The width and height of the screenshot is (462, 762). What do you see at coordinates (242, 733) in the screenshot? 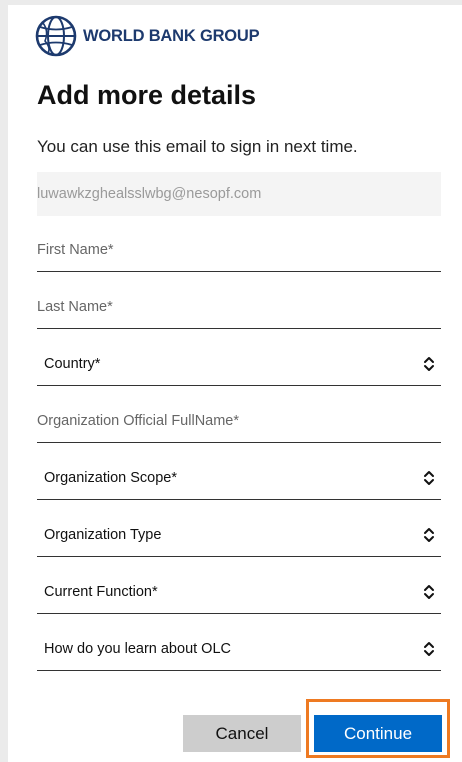
I see `cancel-button: Cancel` at bounding box center [242, 733].